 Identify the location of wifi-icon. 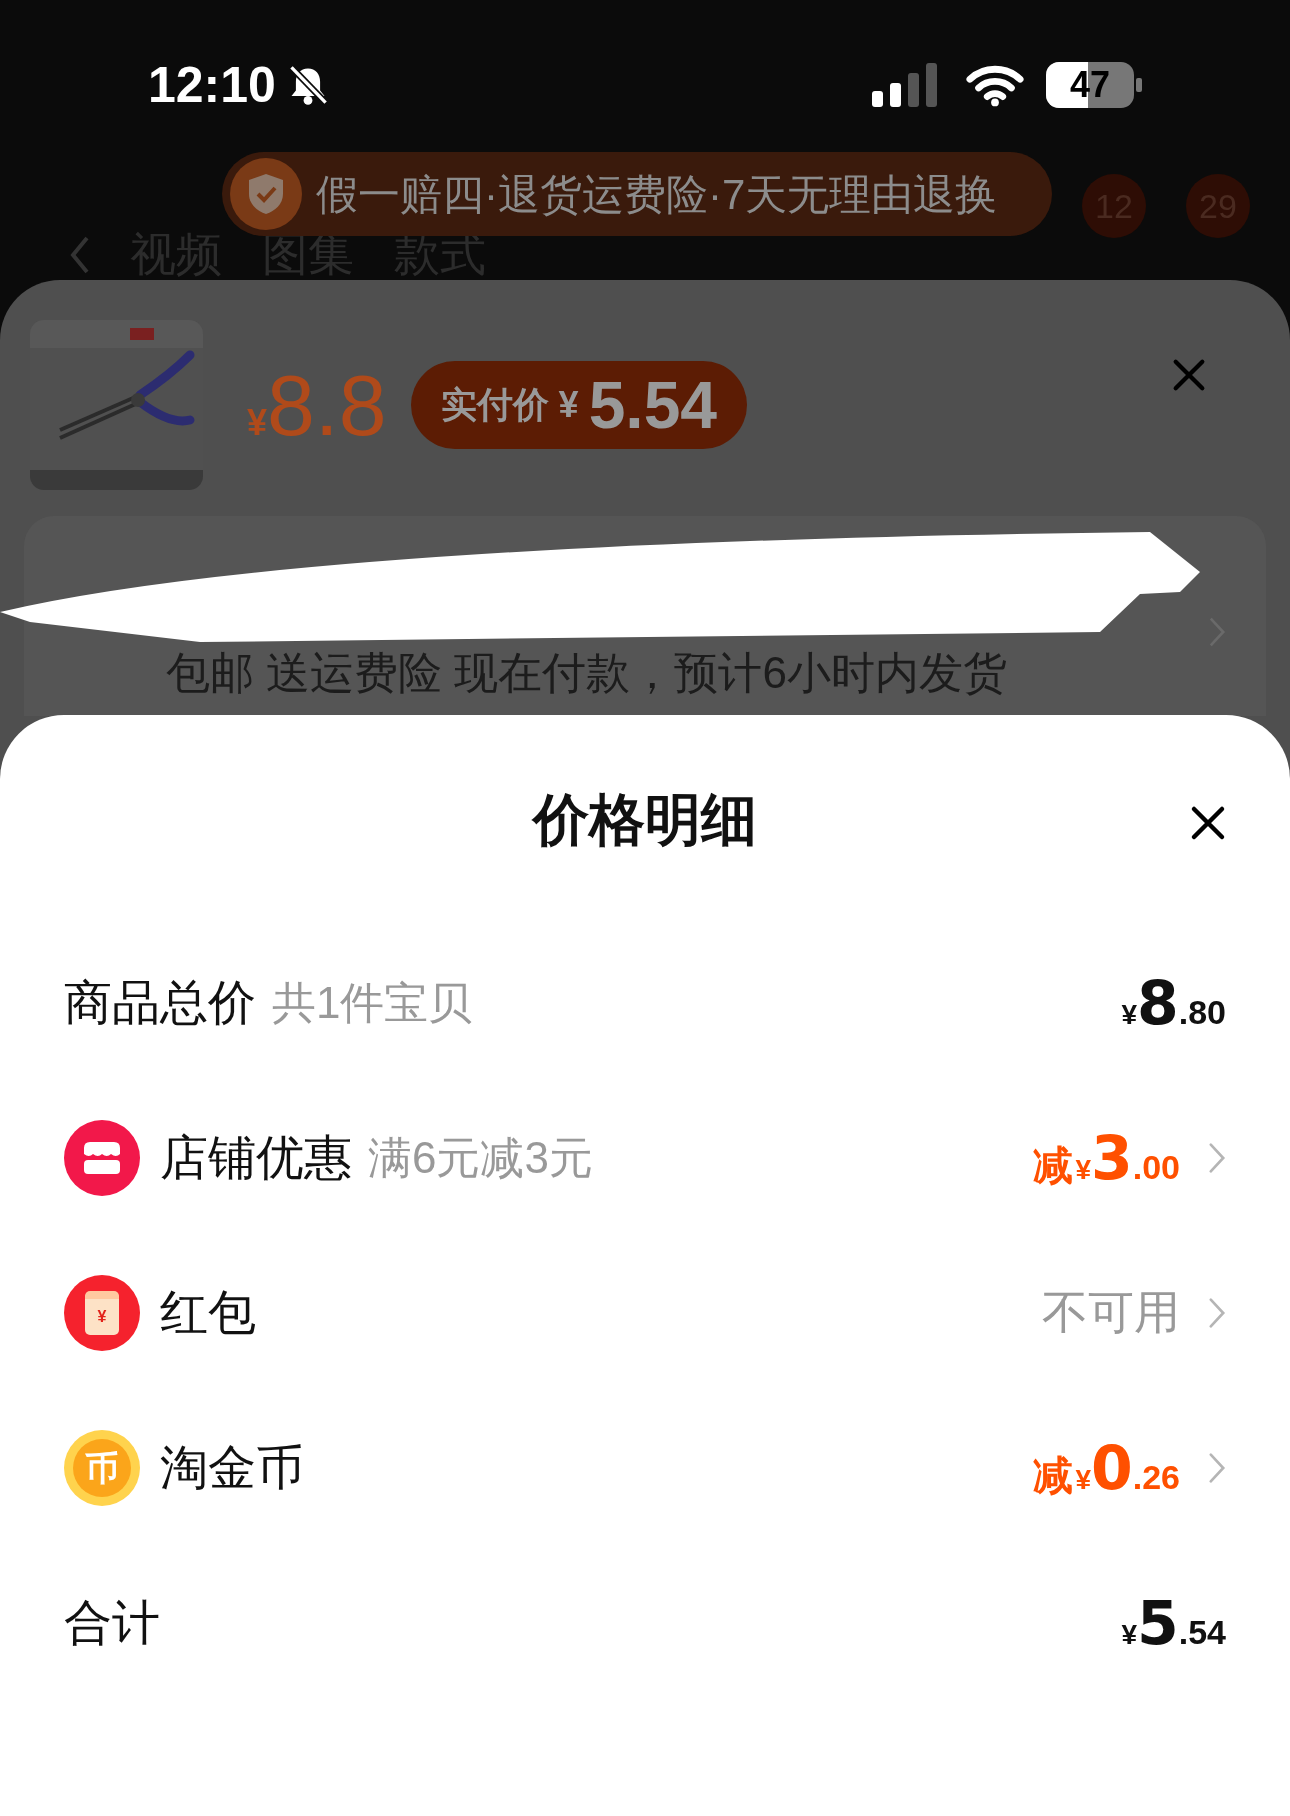
(995, 85).